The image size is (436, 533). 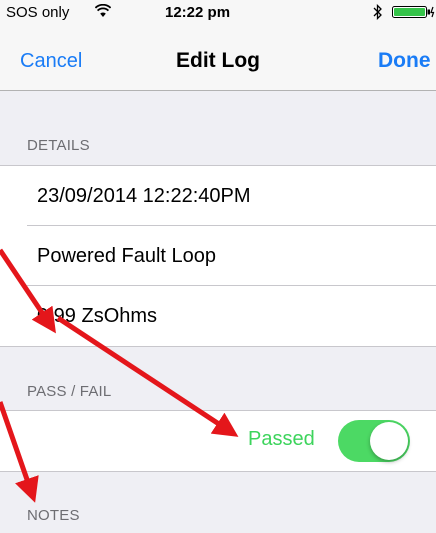 I want to click on toggle-knob, so click(x=389, y=441).